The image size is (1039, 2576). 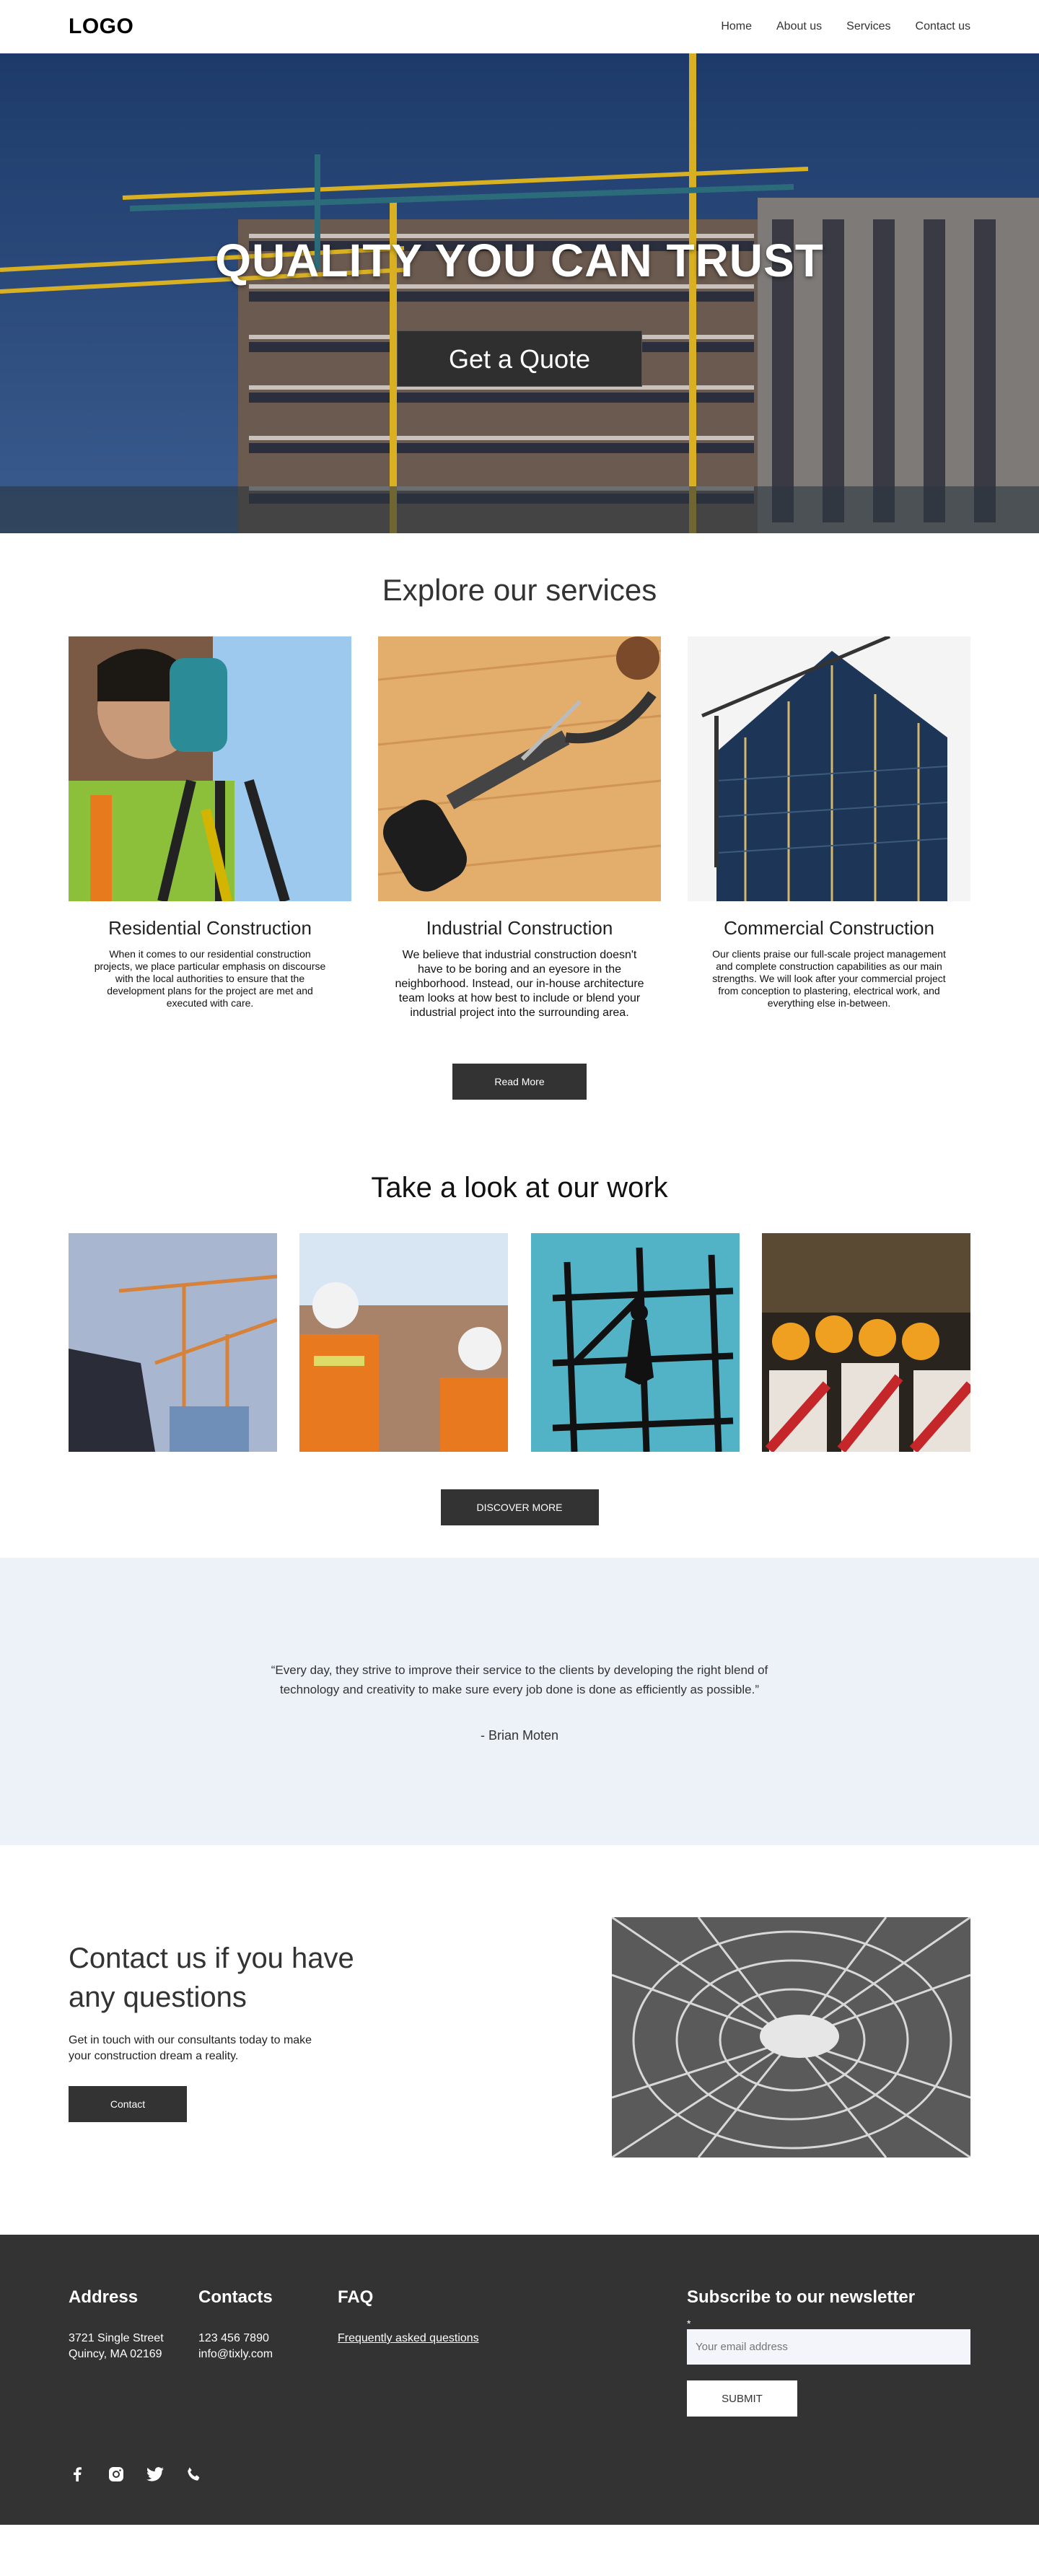 I want to click on services-title: Explore our services, so click(x=519, y=590).